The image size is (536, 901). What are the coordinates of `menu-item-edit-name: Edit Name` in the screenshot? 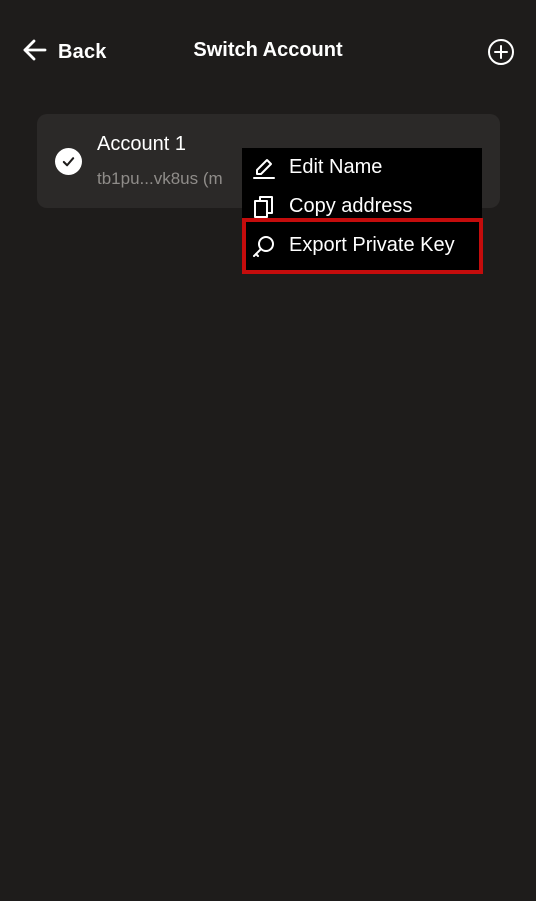 It's located at (362, 167).